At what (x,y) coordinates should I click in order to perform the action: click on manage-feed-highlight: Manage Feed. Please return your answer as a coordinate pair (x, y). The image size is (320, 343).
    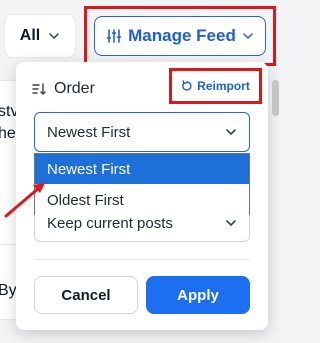
    Looking at the image, I should click on (180, 36).